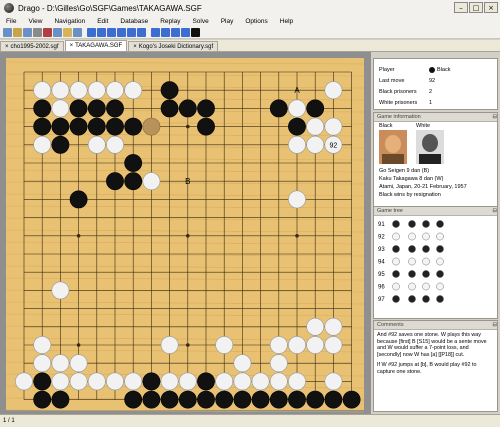 This screenshot has width=500, height=427. Describe the element at coordinates (393, 147) in the screenshot. I see `black-player-photo` at that location.